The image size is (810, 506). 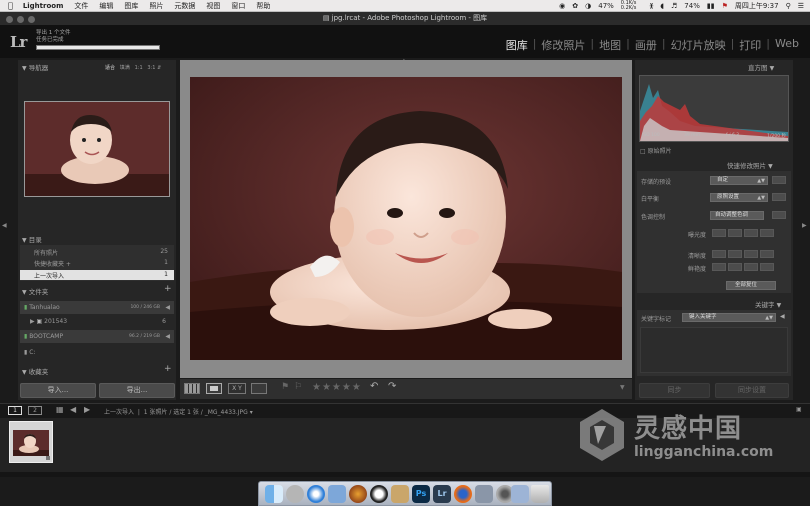 What do you see at coordinates (714, 350) in the screenshot?
I see `keyword-text-area` at bounding box center [714, 350].